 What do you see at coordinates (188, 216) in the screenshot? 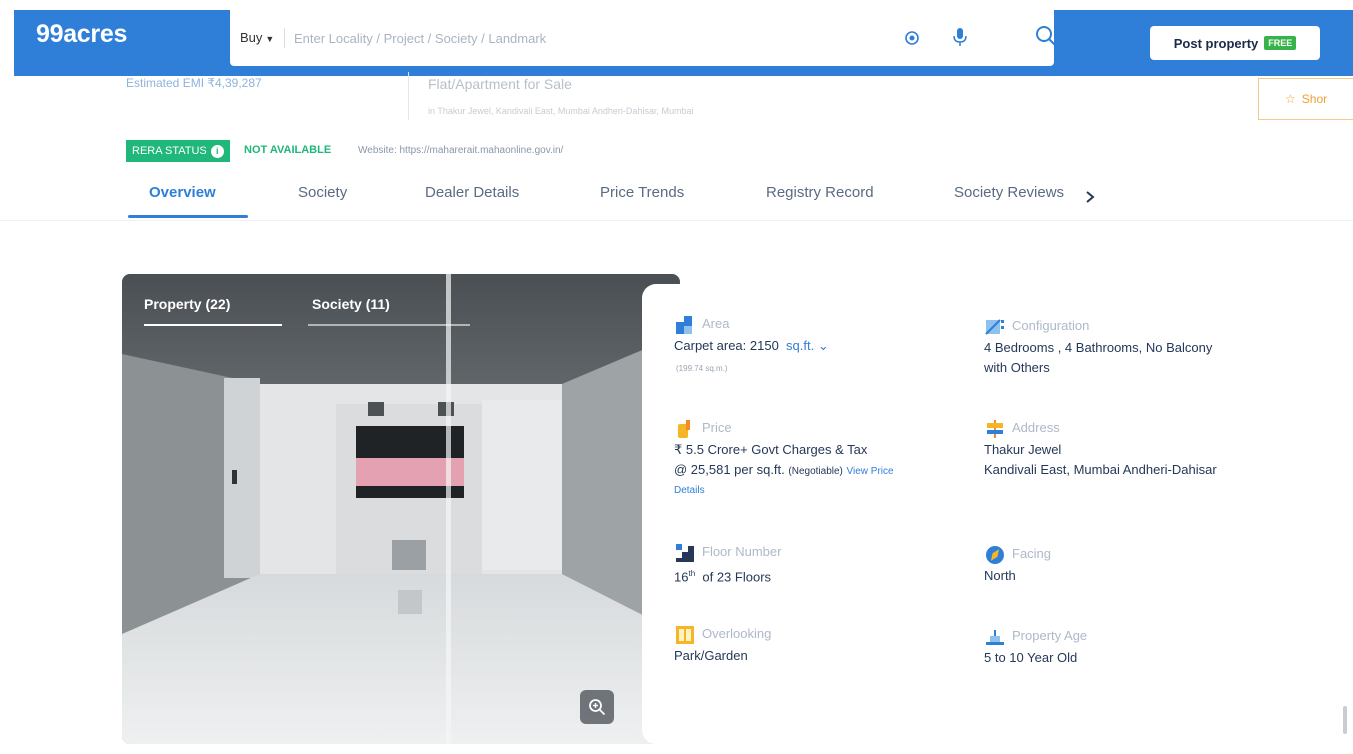
I see `active-tab-indicator` at bounding box center [188, 216].